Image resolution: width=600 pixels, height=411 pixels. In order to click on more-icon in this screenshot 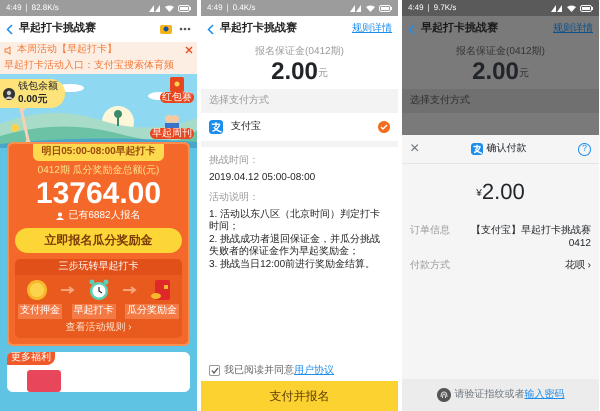, I will do `click(185, 29)`.